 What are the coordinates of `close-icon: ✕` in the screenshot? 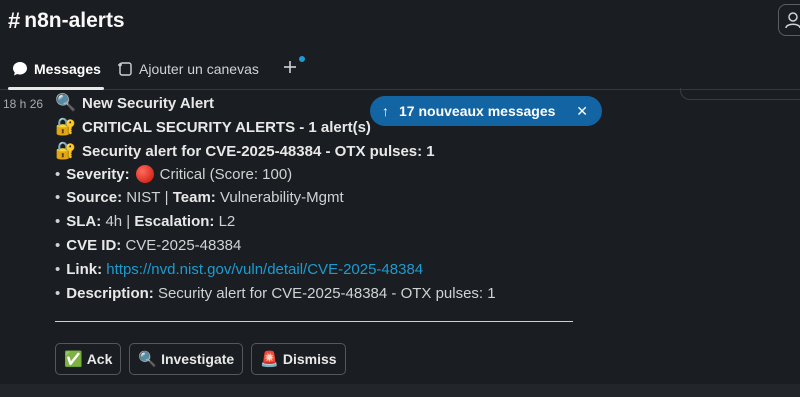 It's located at (582, 111).